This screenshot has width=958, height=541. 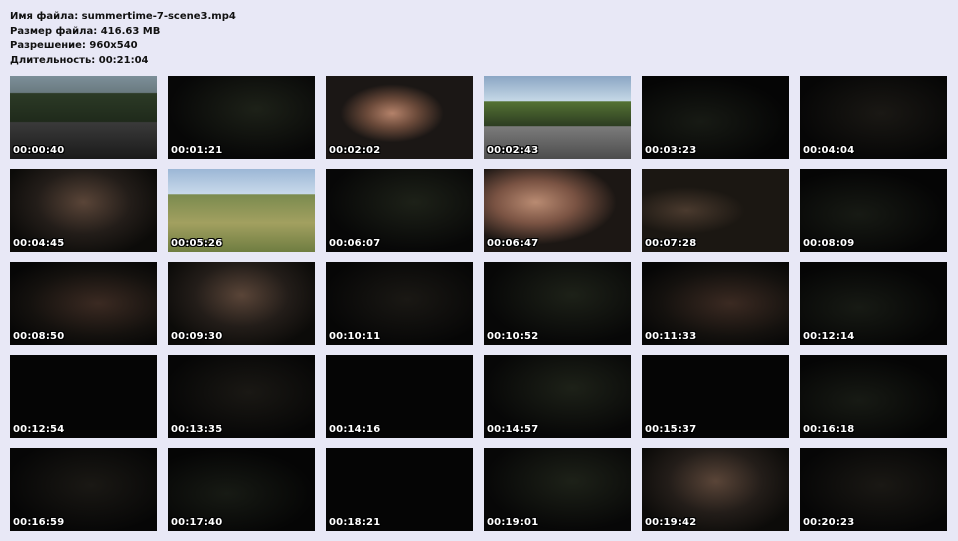 I want to click on thumbnail-frame: 00:19:01, so click(x=557, y=489).